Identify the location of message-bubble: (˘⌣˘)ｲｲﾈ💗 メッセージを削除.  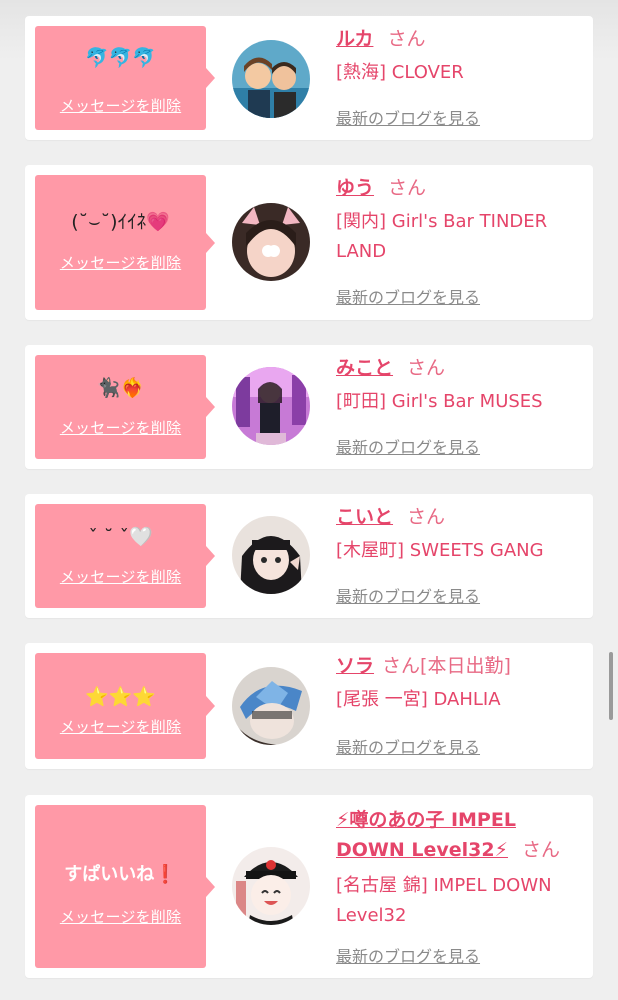
(125, 242).